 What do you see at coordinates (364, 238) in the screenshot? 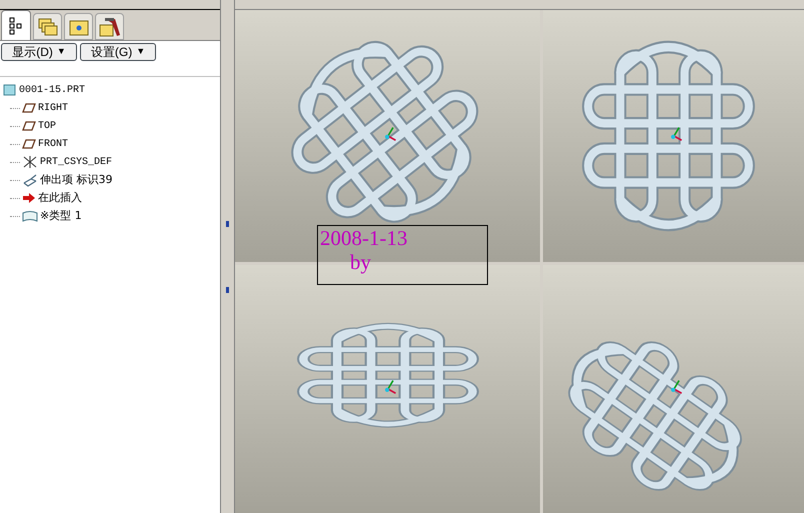
I see `annotation-date: 2008-1-13` at bounding box center [364, 238].